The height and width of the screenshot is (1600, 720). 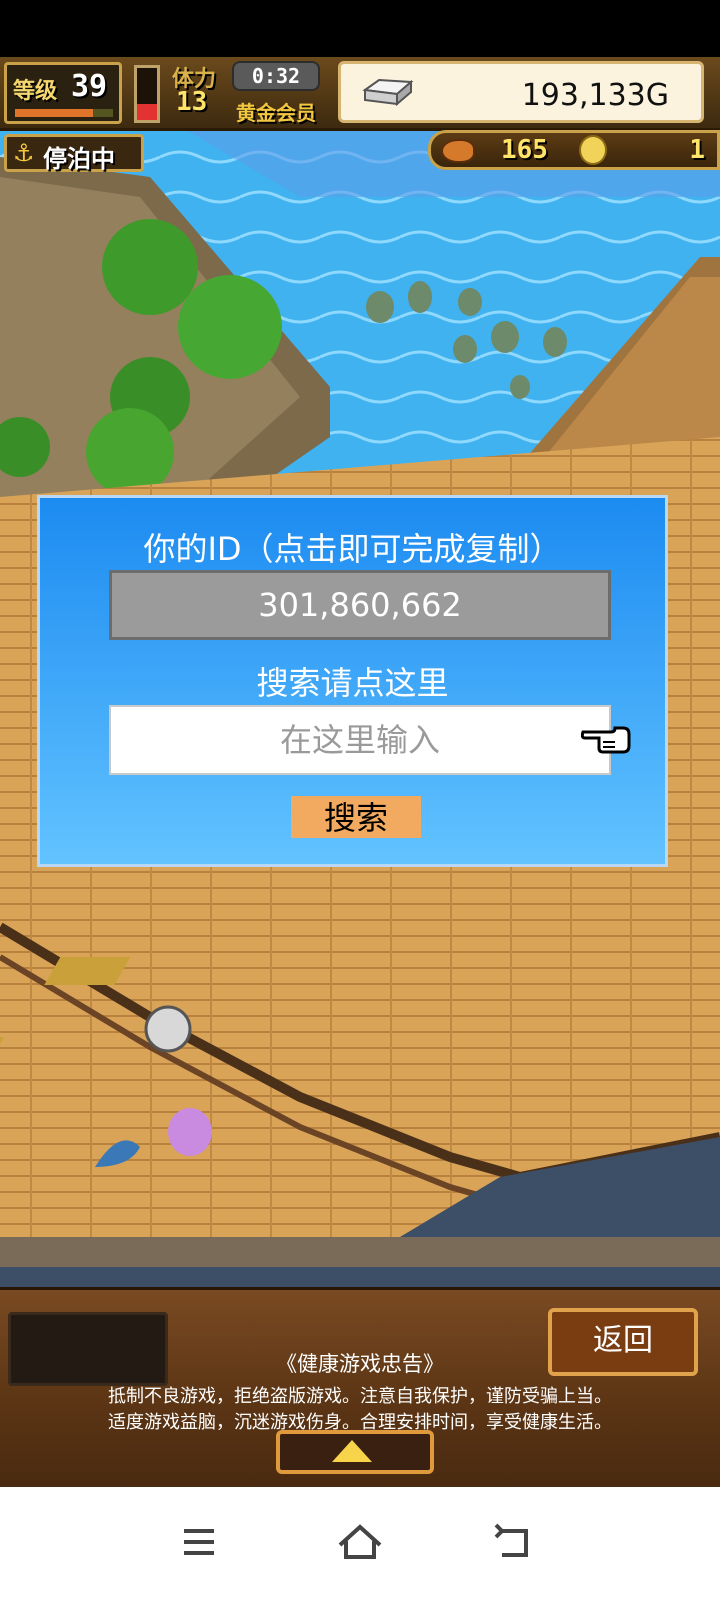 What do you see at coordinates (524, 150) in the screenshot?
I see `food-count: 165` at bounding box center [524, 150].